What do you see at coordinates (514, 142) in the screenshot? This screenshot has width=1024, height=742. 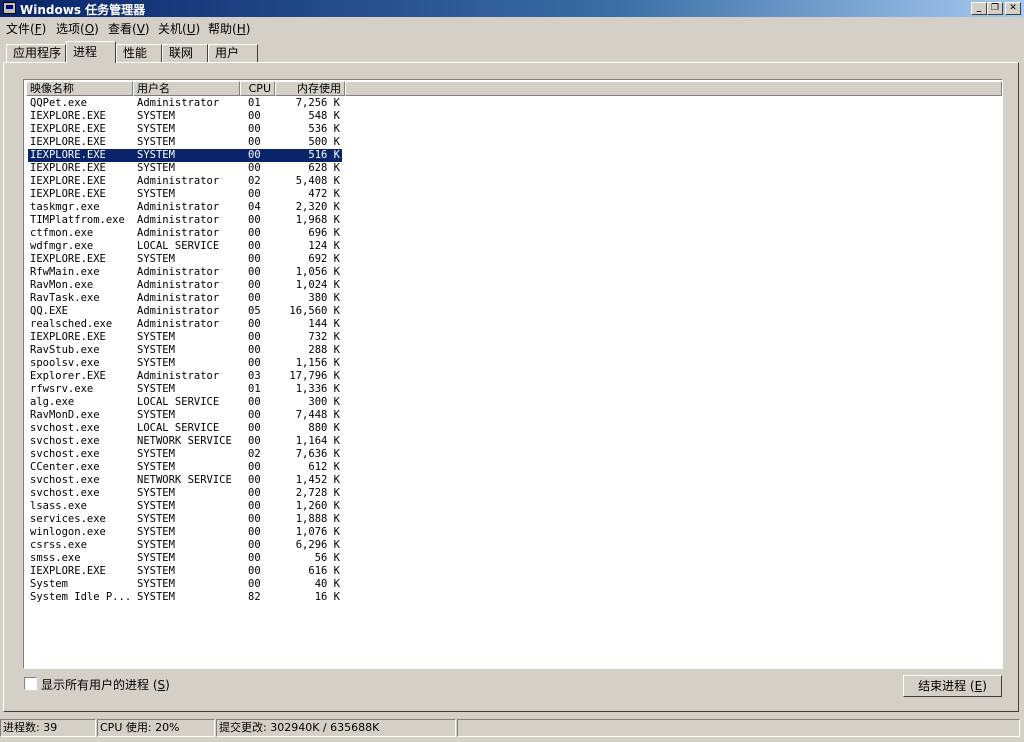 I see `table-row: IEXPLORE.EXE SYSTEM 00 500 K` at bounding box center [514, 142].